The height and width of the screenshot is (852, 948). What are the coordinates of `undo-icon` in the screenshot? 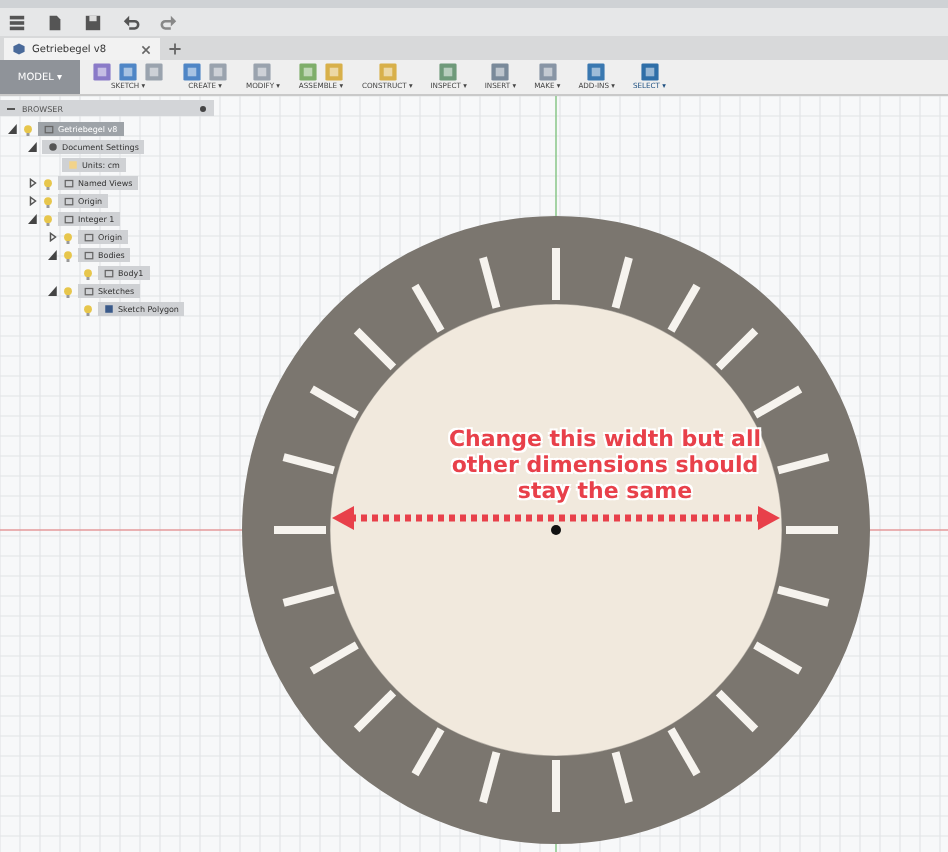 It's located at (131, 22).